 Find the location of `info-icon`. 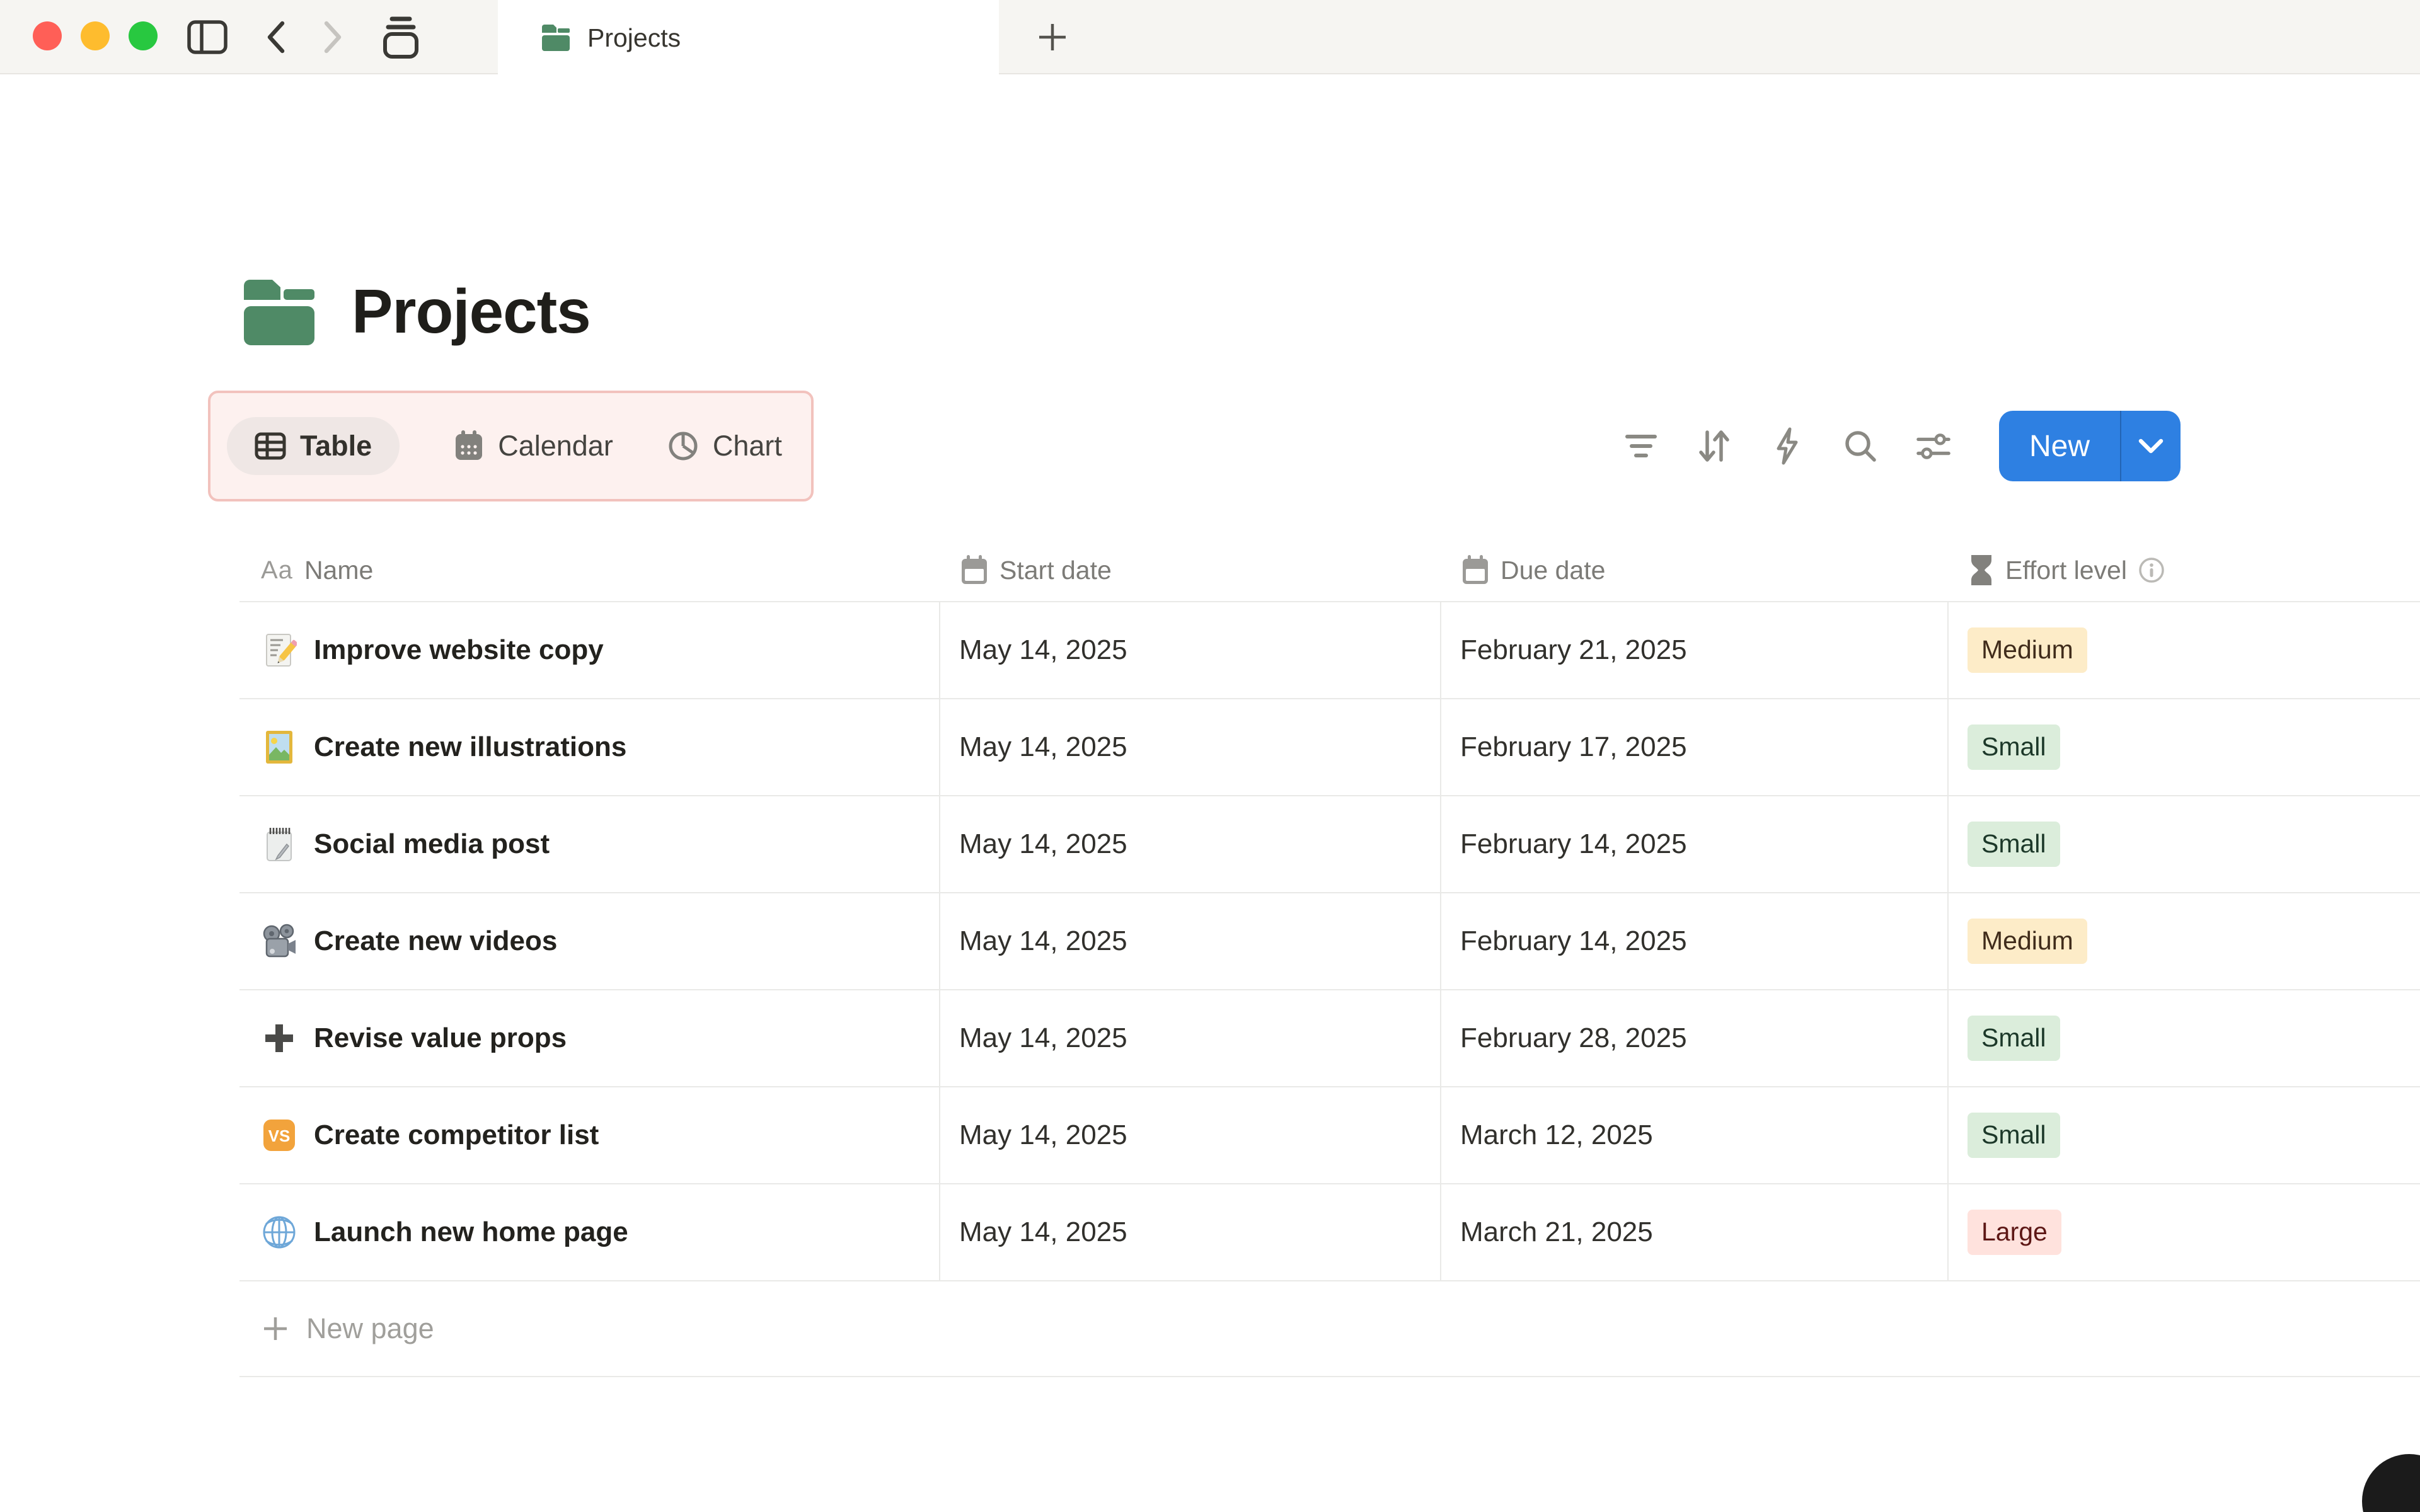

info-icon is located at coordinates (2151, 570).